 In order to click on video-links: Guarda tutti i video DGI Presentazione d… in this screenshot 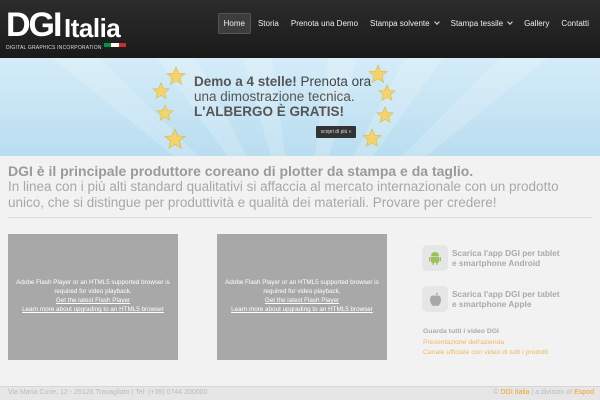, I will do `click(485, 343)`.